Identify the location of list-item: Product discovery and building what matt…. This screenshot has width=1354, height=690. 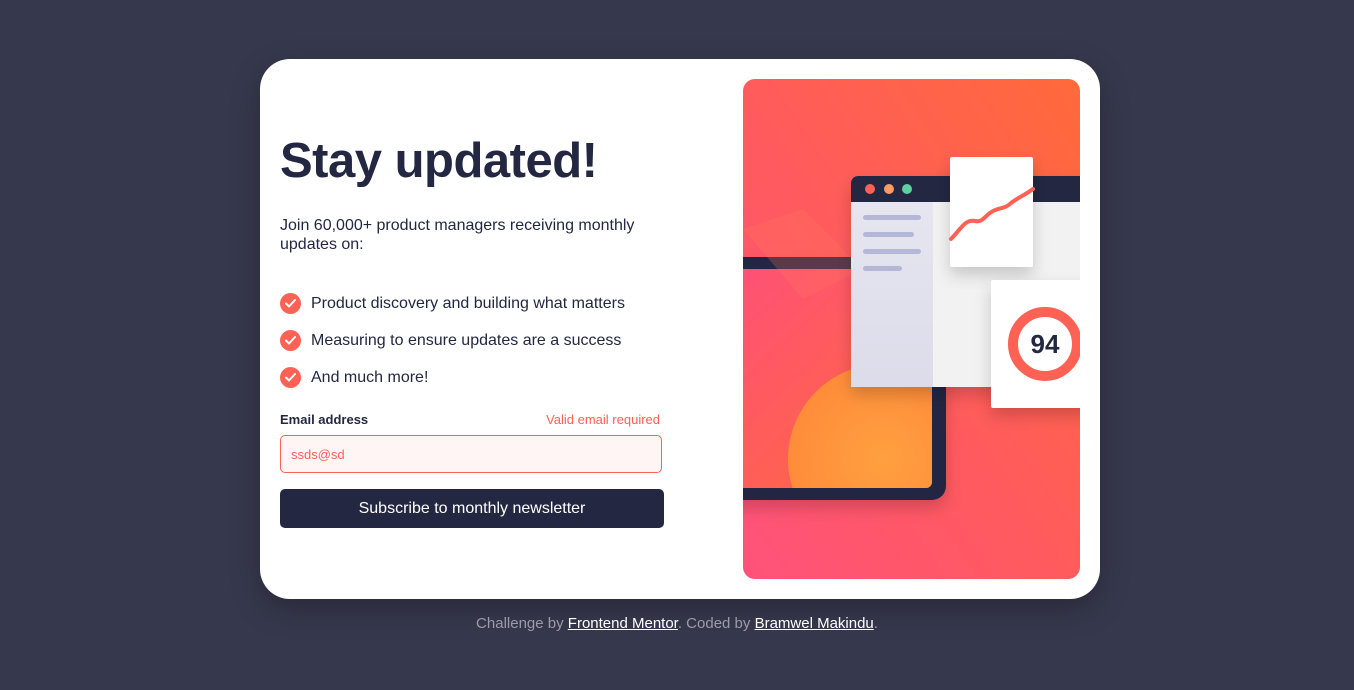
(452, 303).